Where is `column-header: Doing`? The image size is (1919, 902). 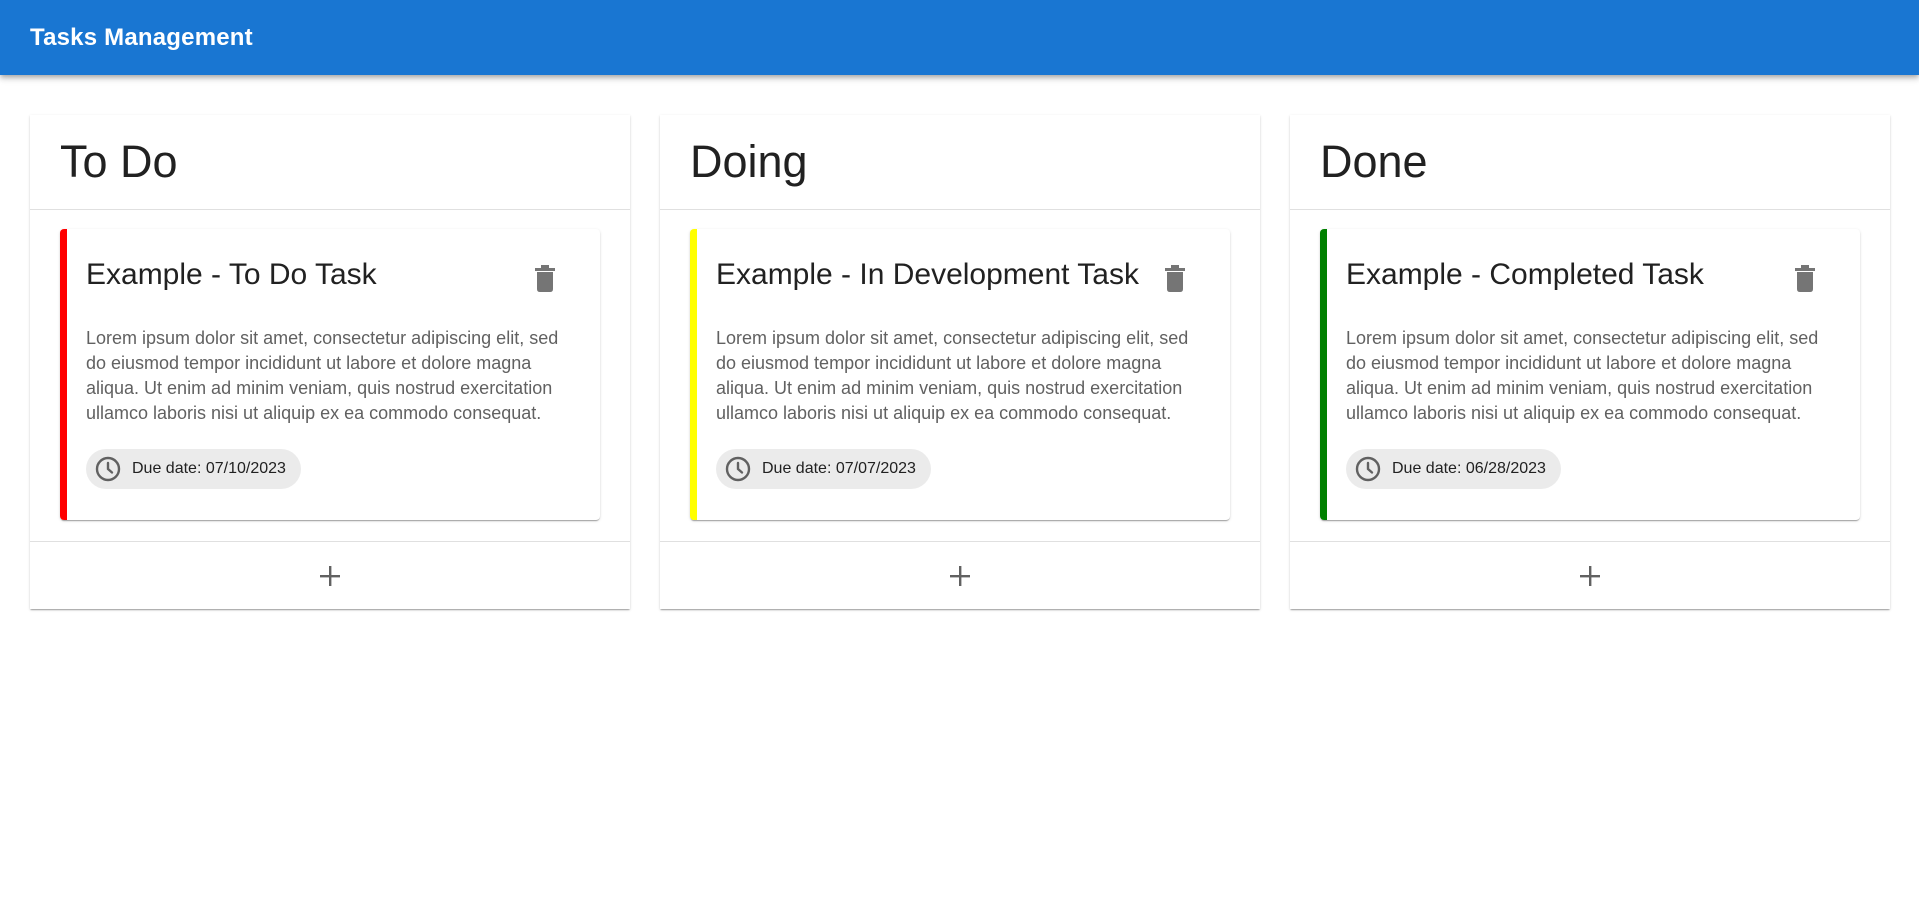
column-header: Doing is located at coordinates (960, 162).